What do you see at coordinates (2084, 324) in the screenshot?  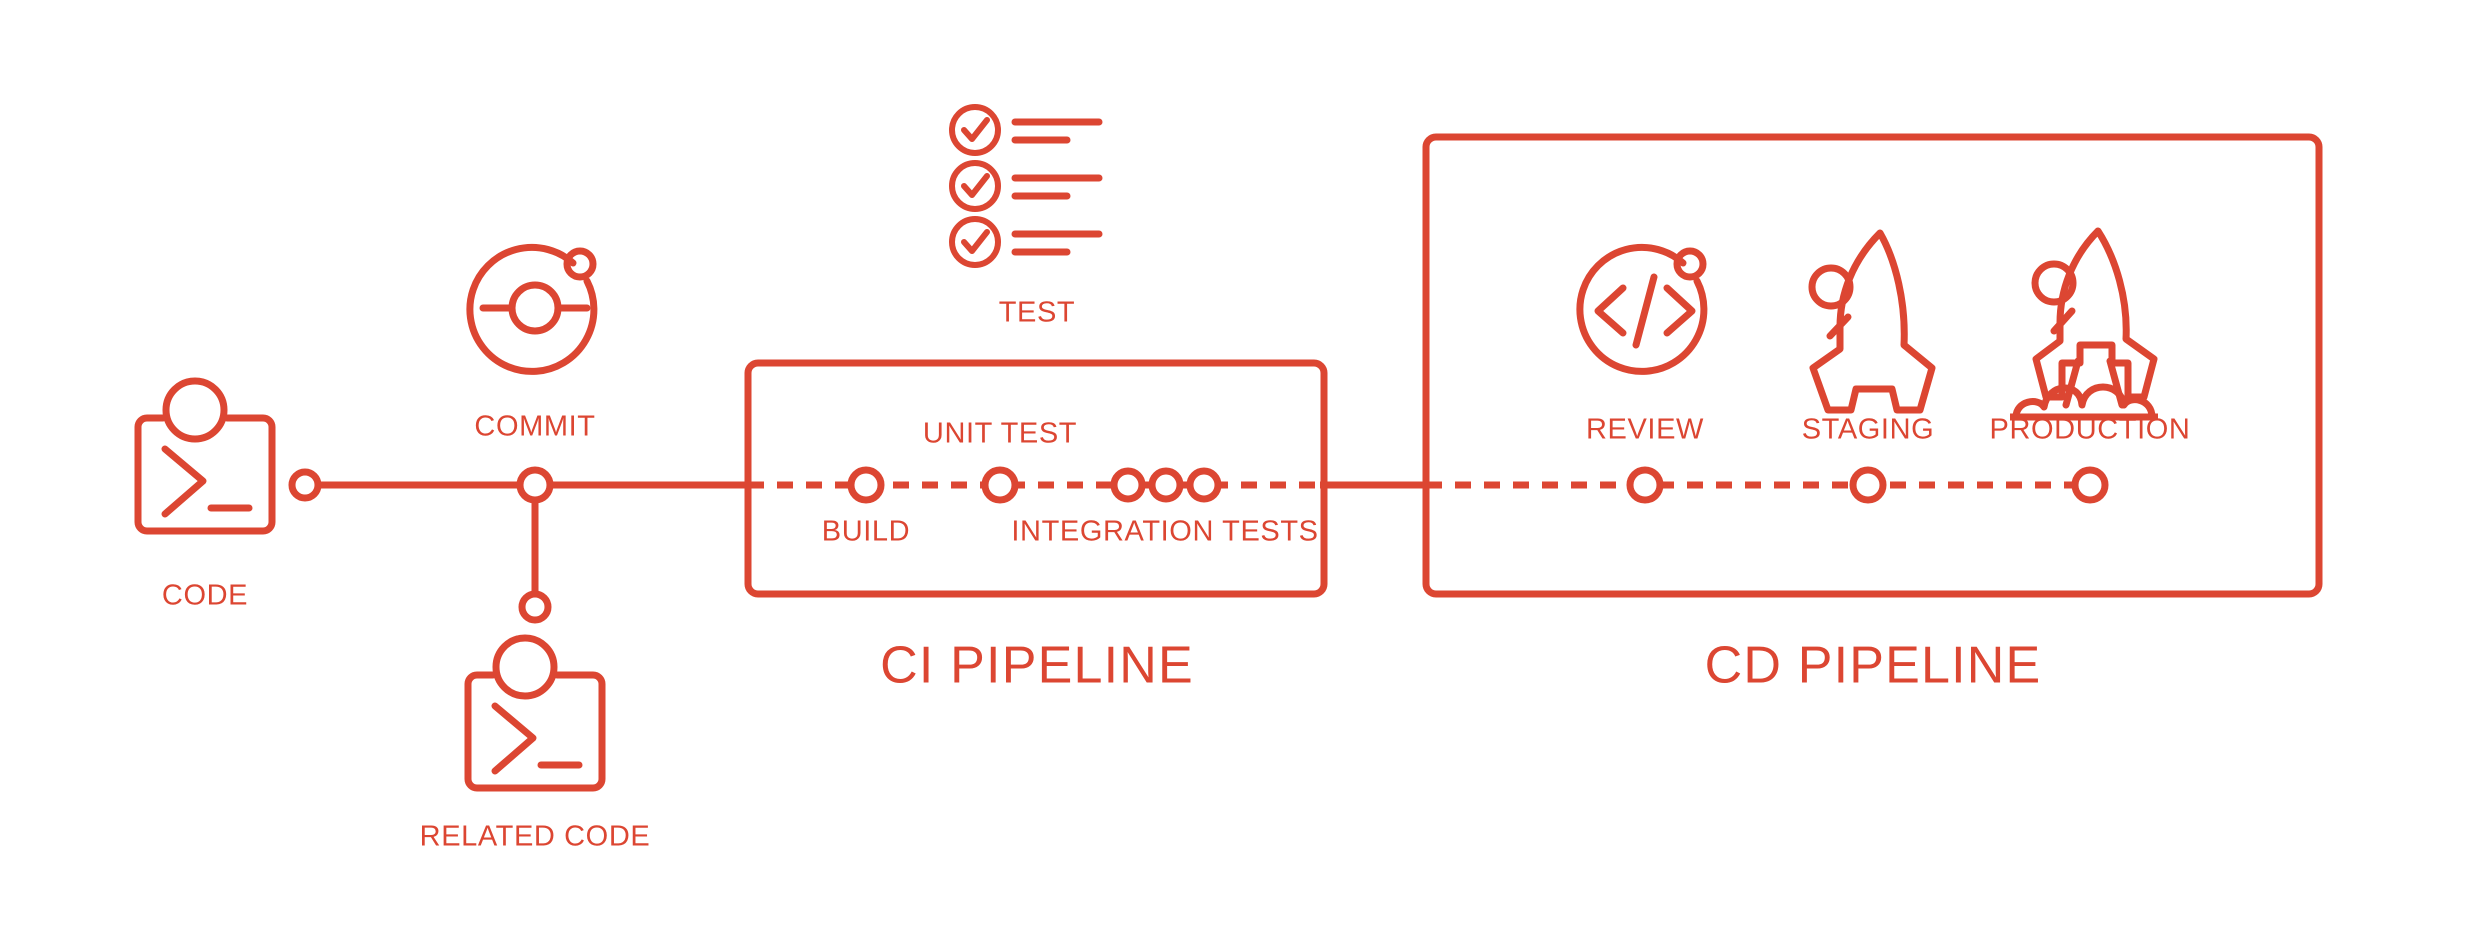 I see `production-stage-icon` at bounding box center [2084, 324].